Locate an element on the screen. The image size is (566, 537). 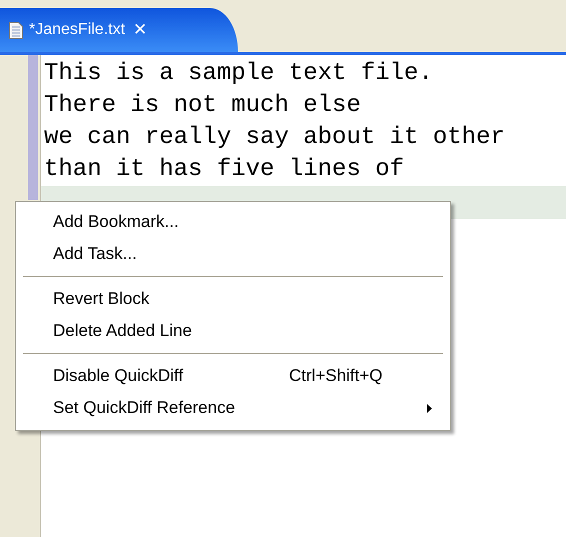
menu-item: Set QuickDiff Reference is located at coordinates (233, 408).